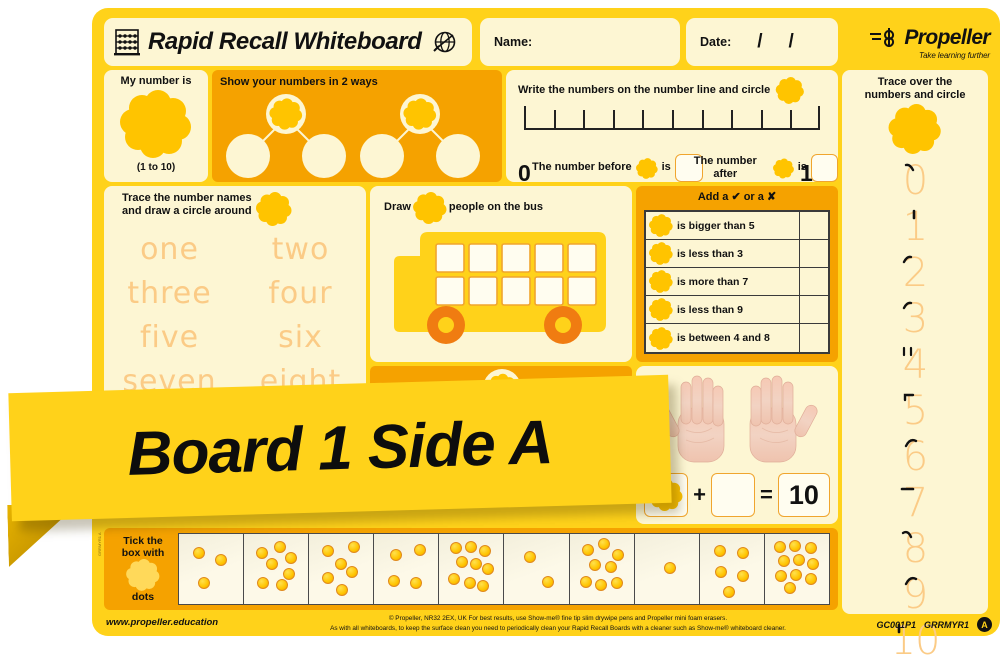 This screenshot has width=1000, height=664. Describe the element at coordinates (299, 82) in the screenshot. I see `two-ways-title: Show your numbers in 2 ways` at that location.